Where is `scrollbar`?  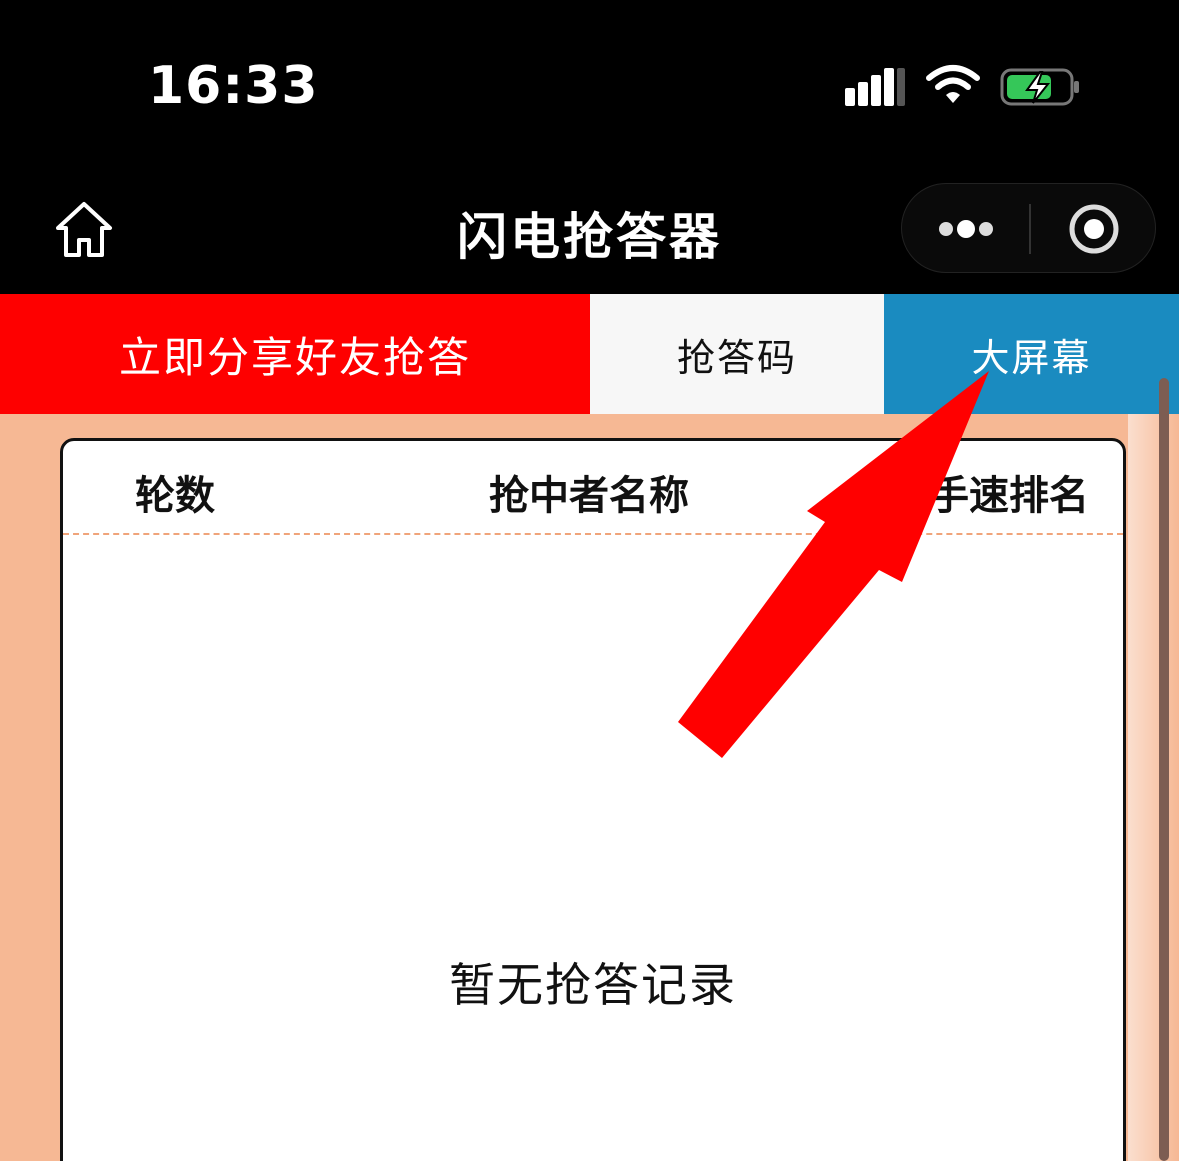
scrollbar is located at coordinates (1164, 769).